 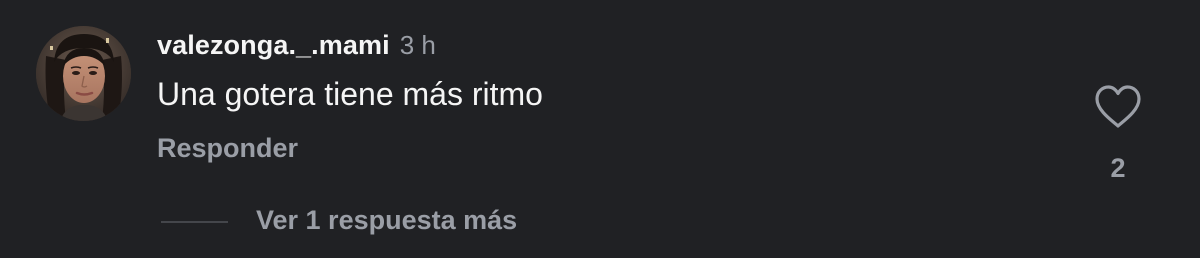 What do you see at coordinates (417, 45) in the screenshot?
I see `comment-timestamp: 3 h` at bounding box center [417, 45].